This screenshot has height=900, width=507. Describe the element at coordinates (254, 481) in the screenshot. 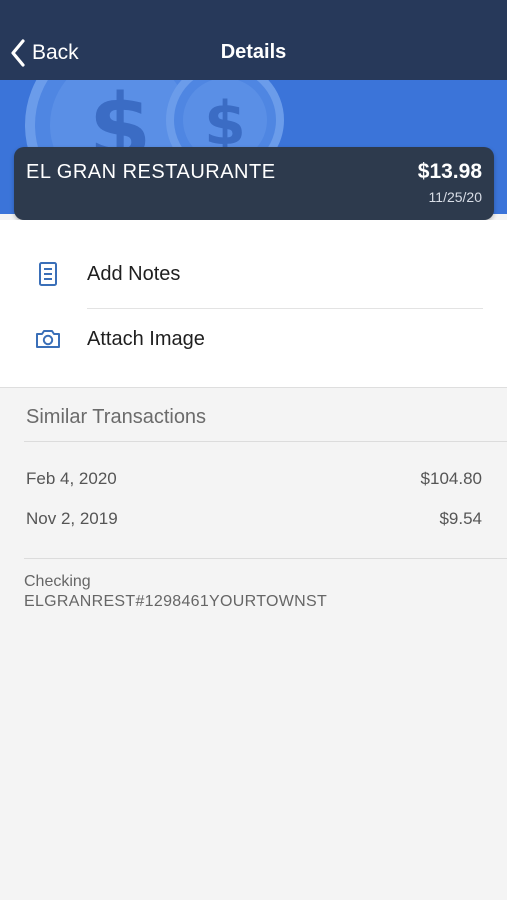

I see `similar-transaction-row: Feb 4, 2020 $104.80` at that location.